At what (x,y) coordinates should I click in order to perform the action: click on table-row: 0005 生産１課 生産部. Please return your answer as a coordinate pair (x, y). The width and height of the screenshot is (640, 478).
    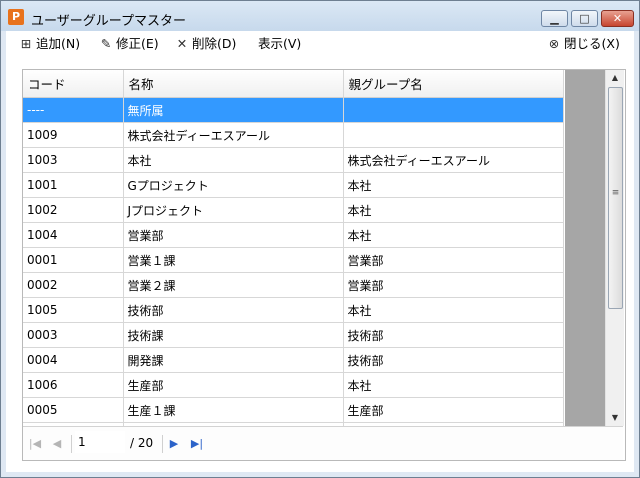
    Looking at the image, I should click on (293, 410).